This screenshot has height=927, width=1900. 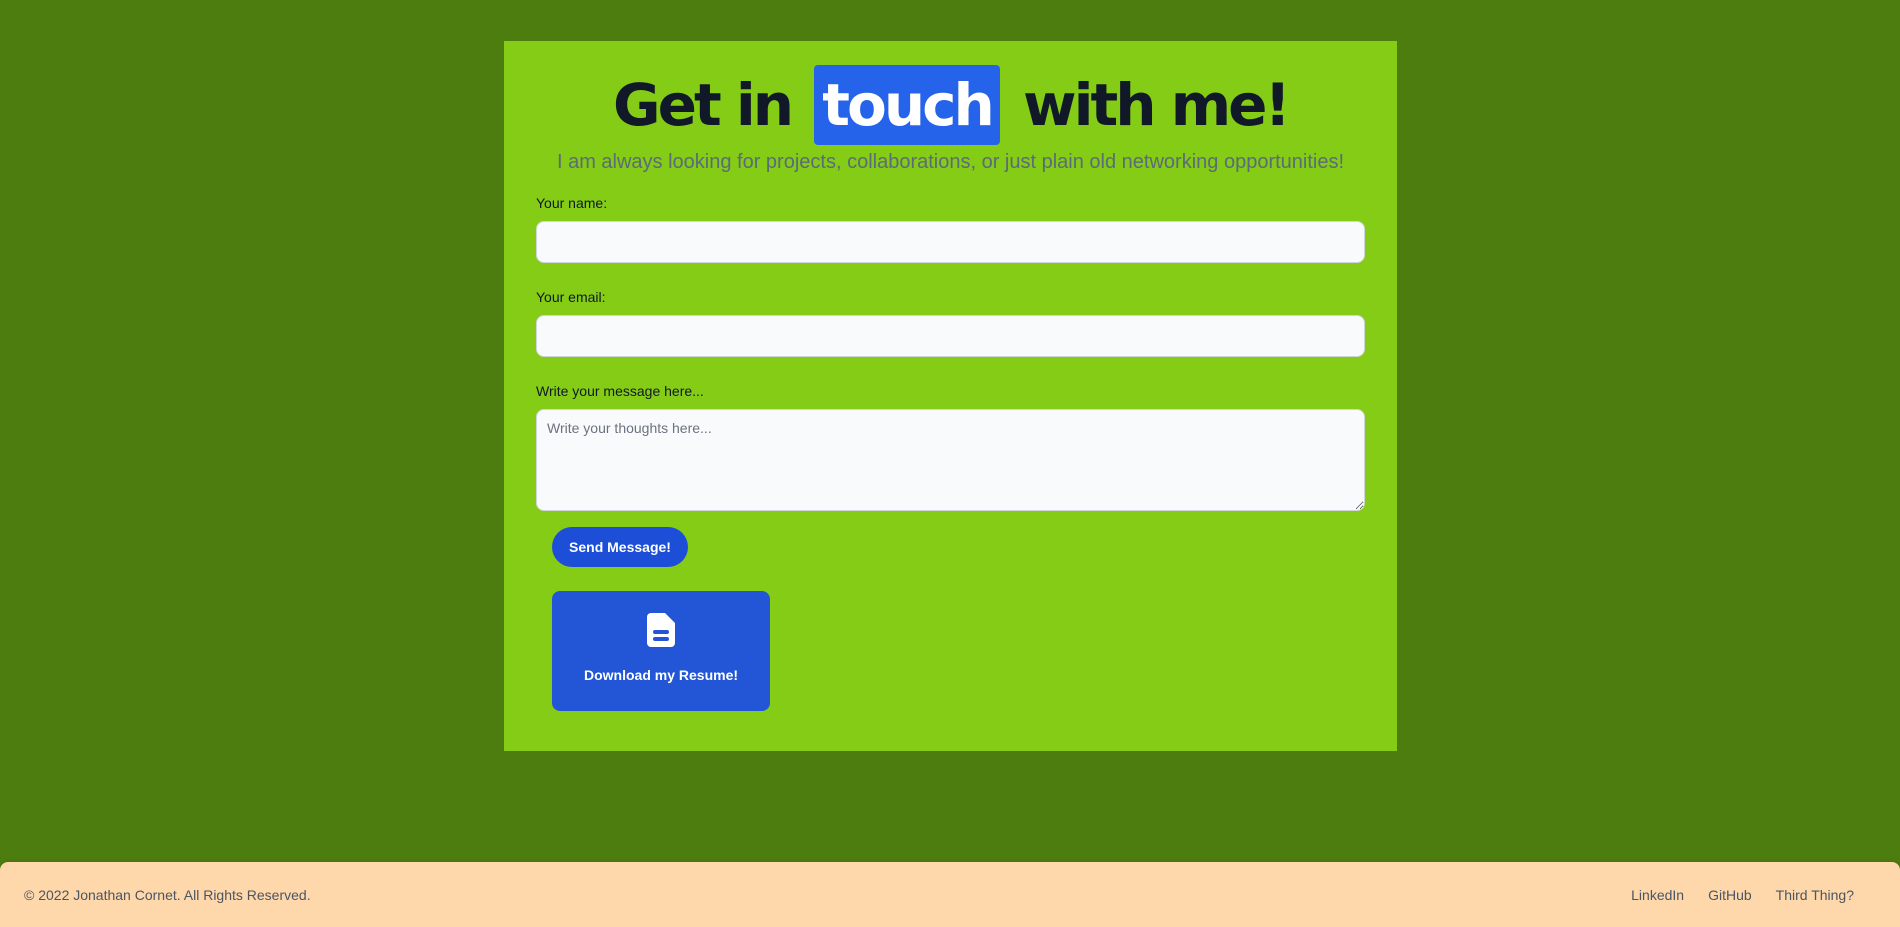 I want to click on page-title: Get in touch with me!, so click(x=950, y=105).